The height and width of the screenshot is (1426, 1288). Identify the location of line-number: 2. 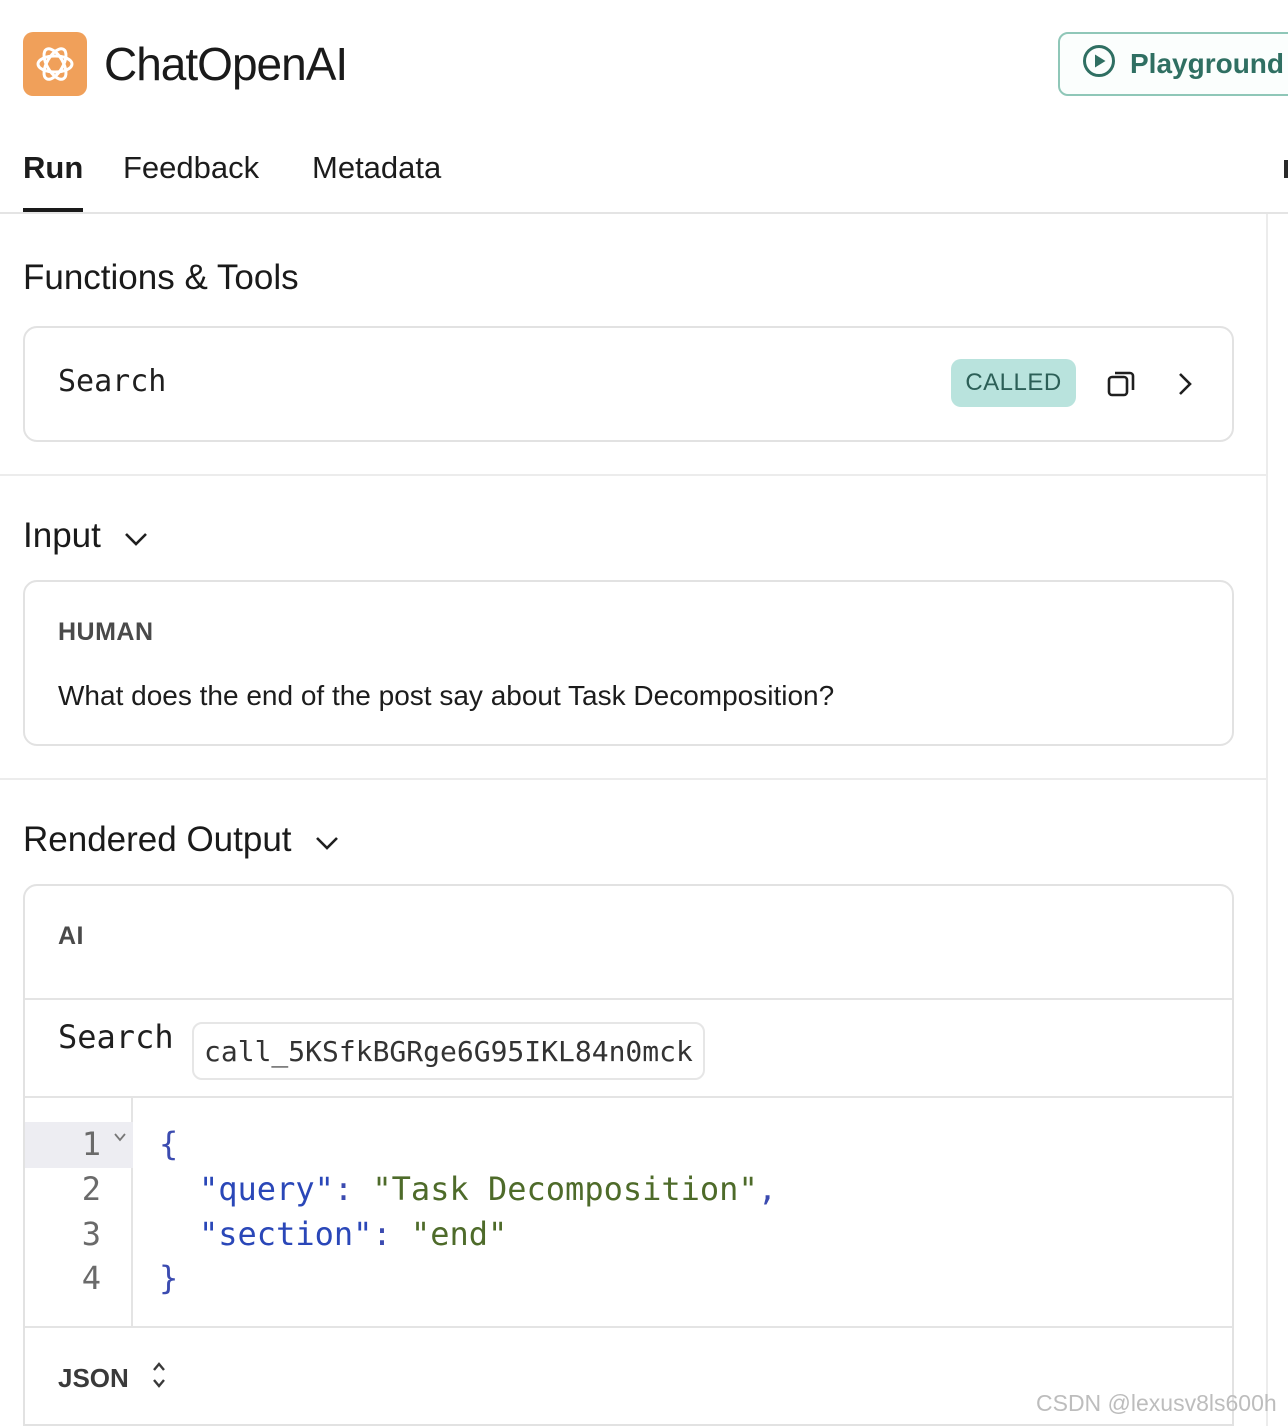
(91, 1189).